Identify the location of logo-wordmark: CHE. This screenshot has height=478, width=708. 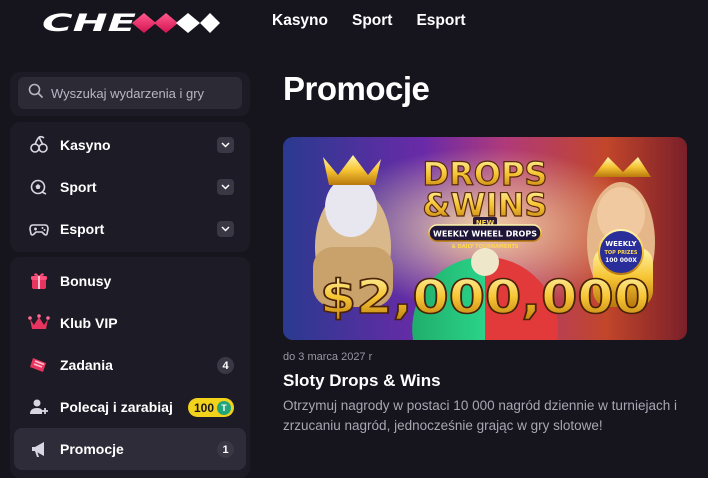
(131, 23).